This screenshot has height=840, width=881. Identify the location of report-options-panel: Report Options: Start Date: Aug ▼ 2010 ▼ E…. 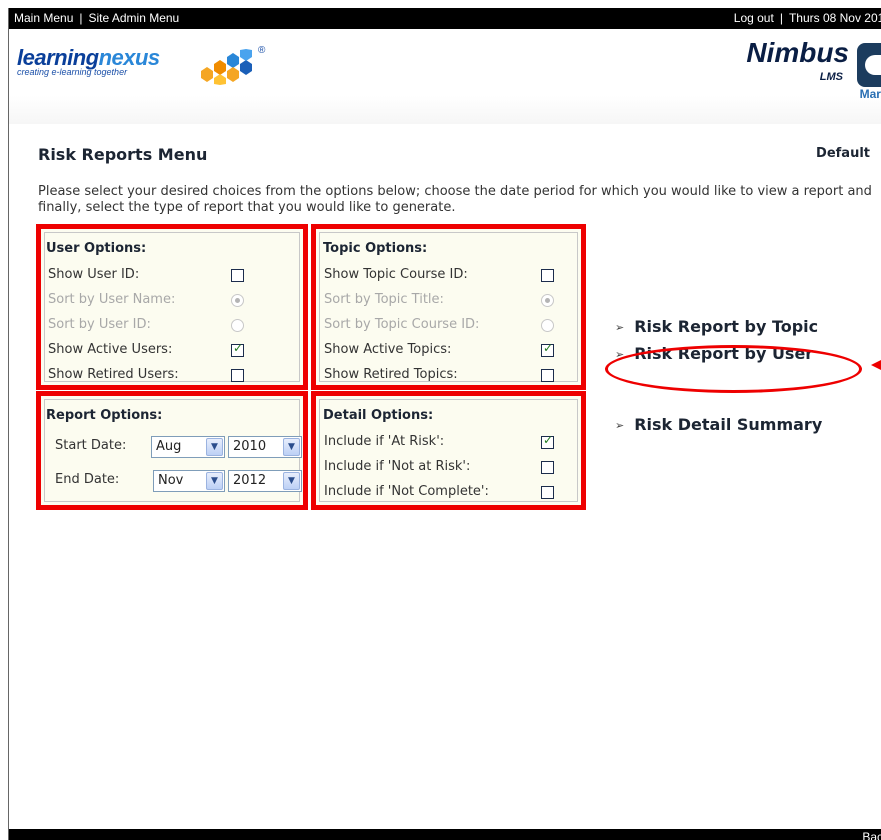
(172, 450).